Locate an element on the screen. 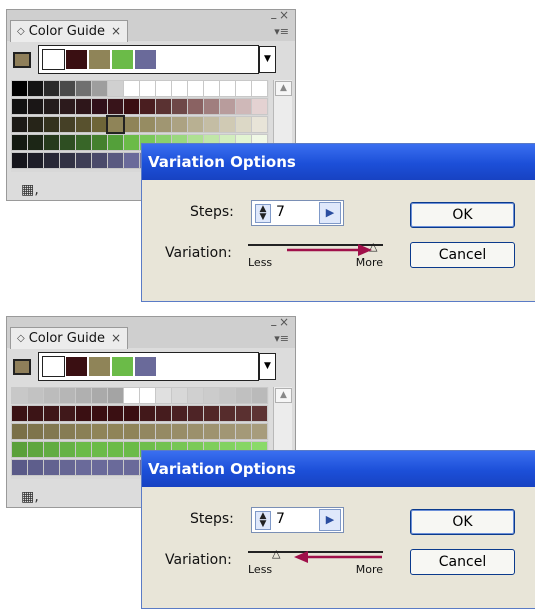  chevron-right-icon: ▶ is located at coordinates (330, 213).